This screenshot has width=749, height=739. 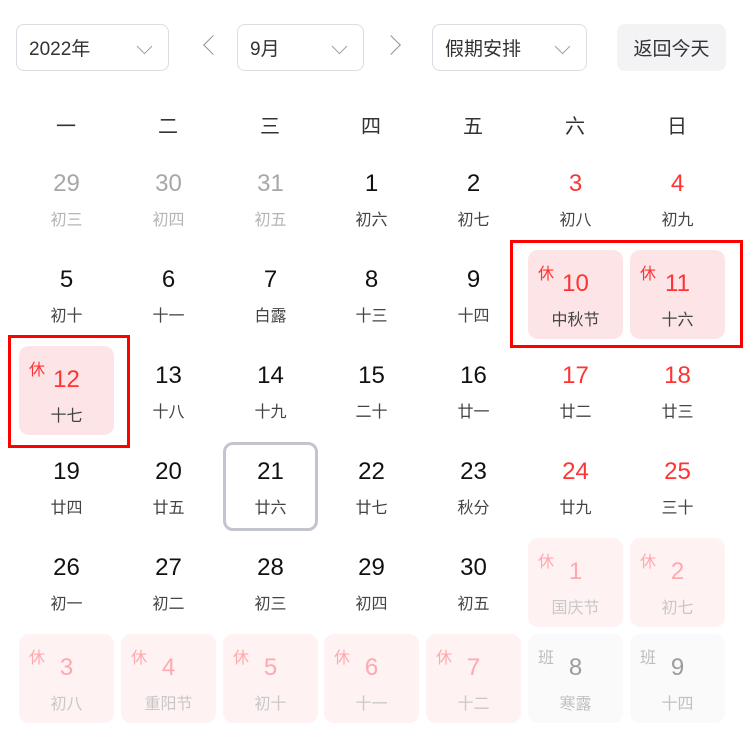 What do you see at coordinates (270, 508) in the screenshot?
I see `lunar-date: 廿六` at bounding box center [270, 508].